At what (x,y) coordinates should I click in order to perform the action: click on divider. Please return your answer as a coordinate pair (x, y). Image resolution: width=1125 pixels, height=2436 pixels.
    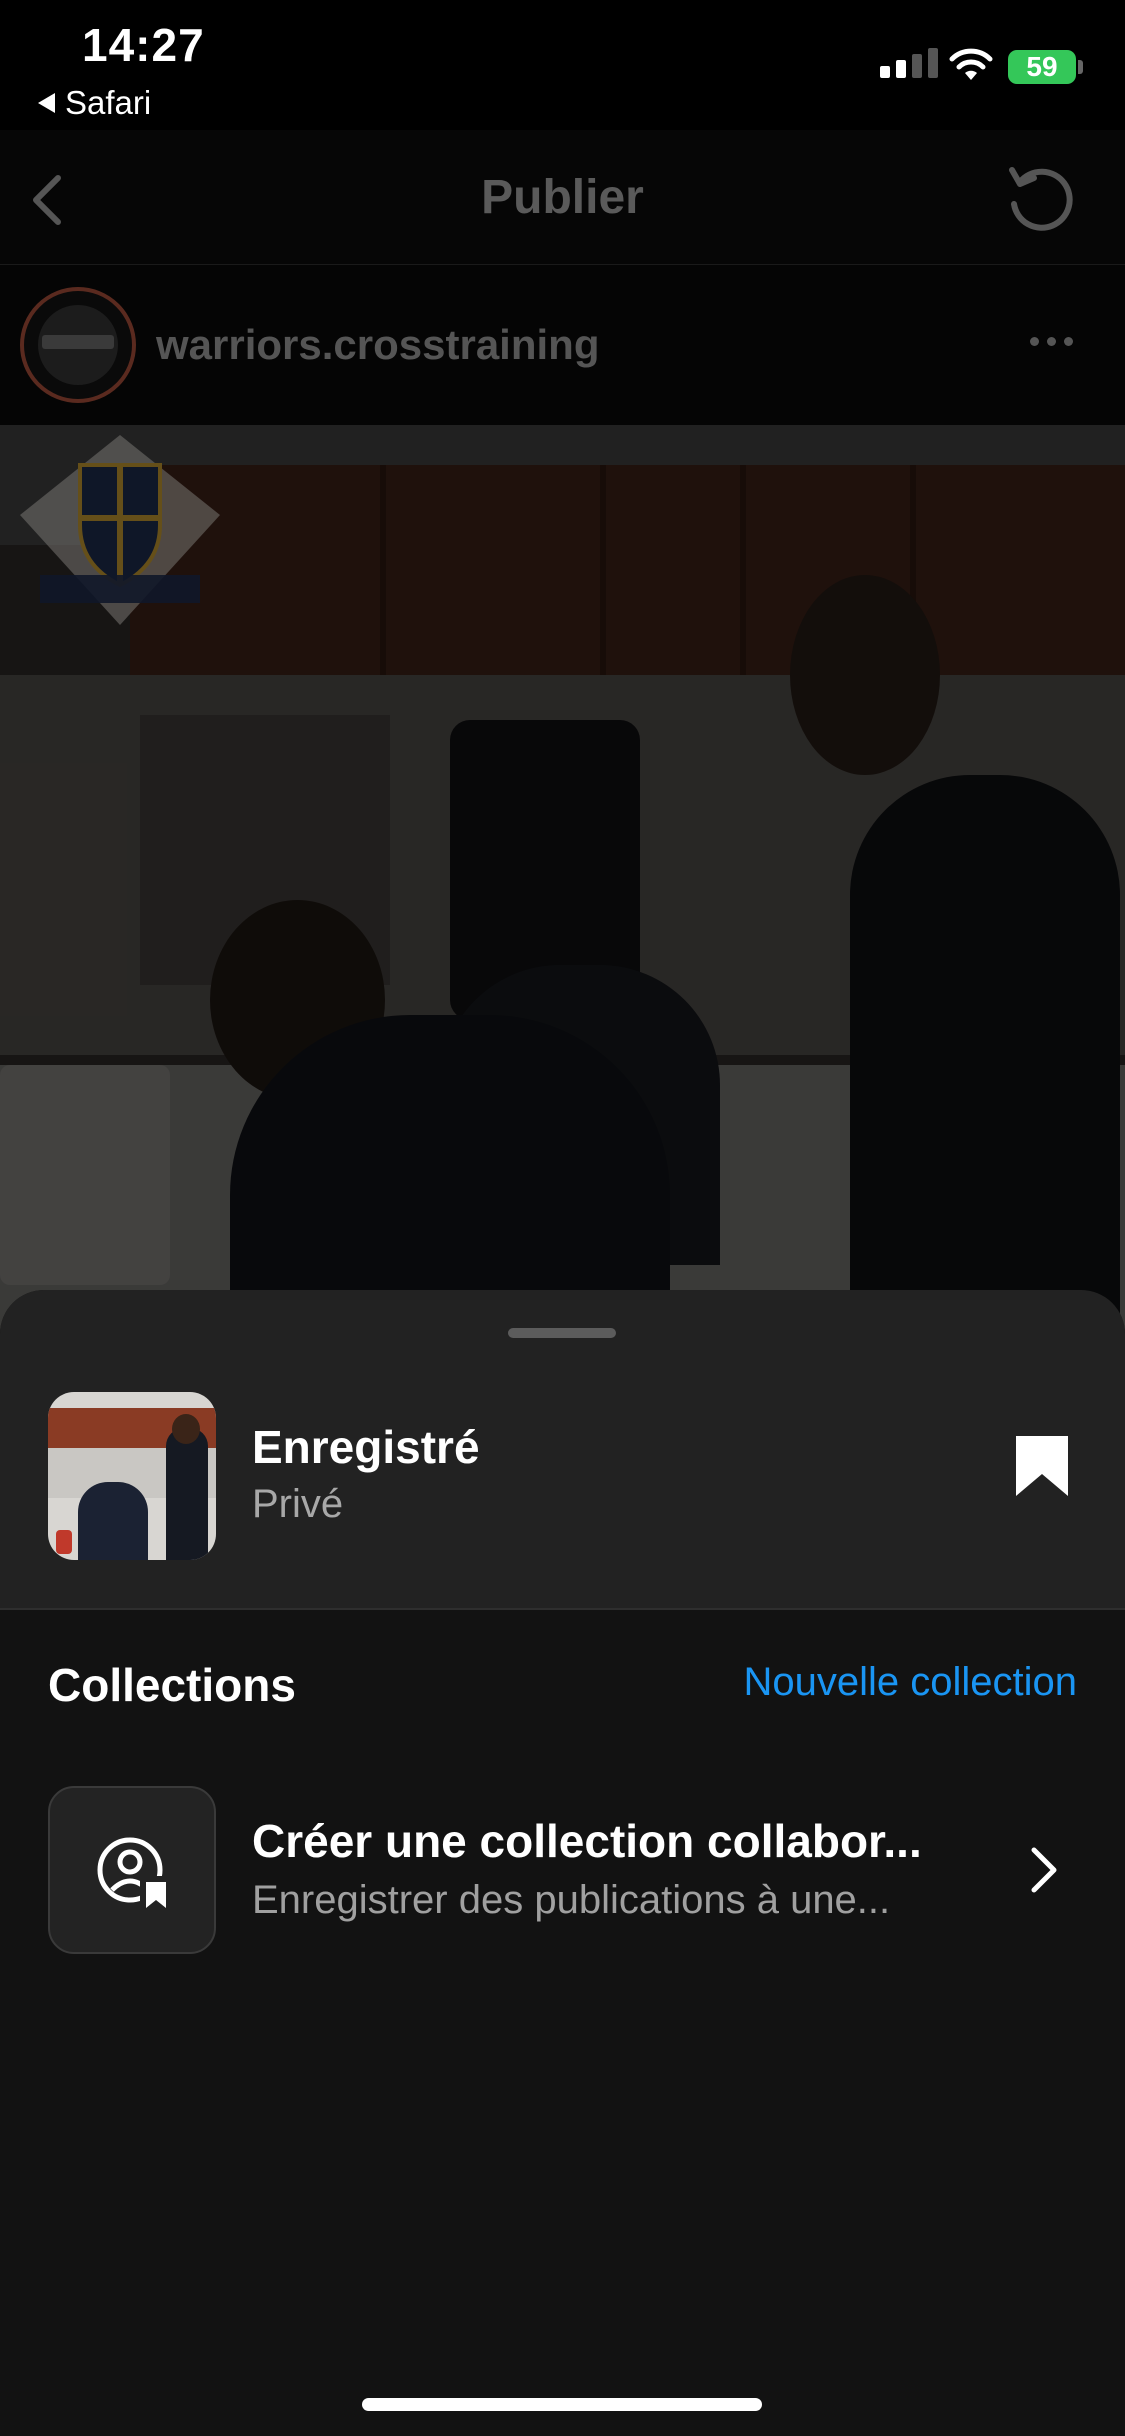
    Looking at the image, I should click on (562, 1609).